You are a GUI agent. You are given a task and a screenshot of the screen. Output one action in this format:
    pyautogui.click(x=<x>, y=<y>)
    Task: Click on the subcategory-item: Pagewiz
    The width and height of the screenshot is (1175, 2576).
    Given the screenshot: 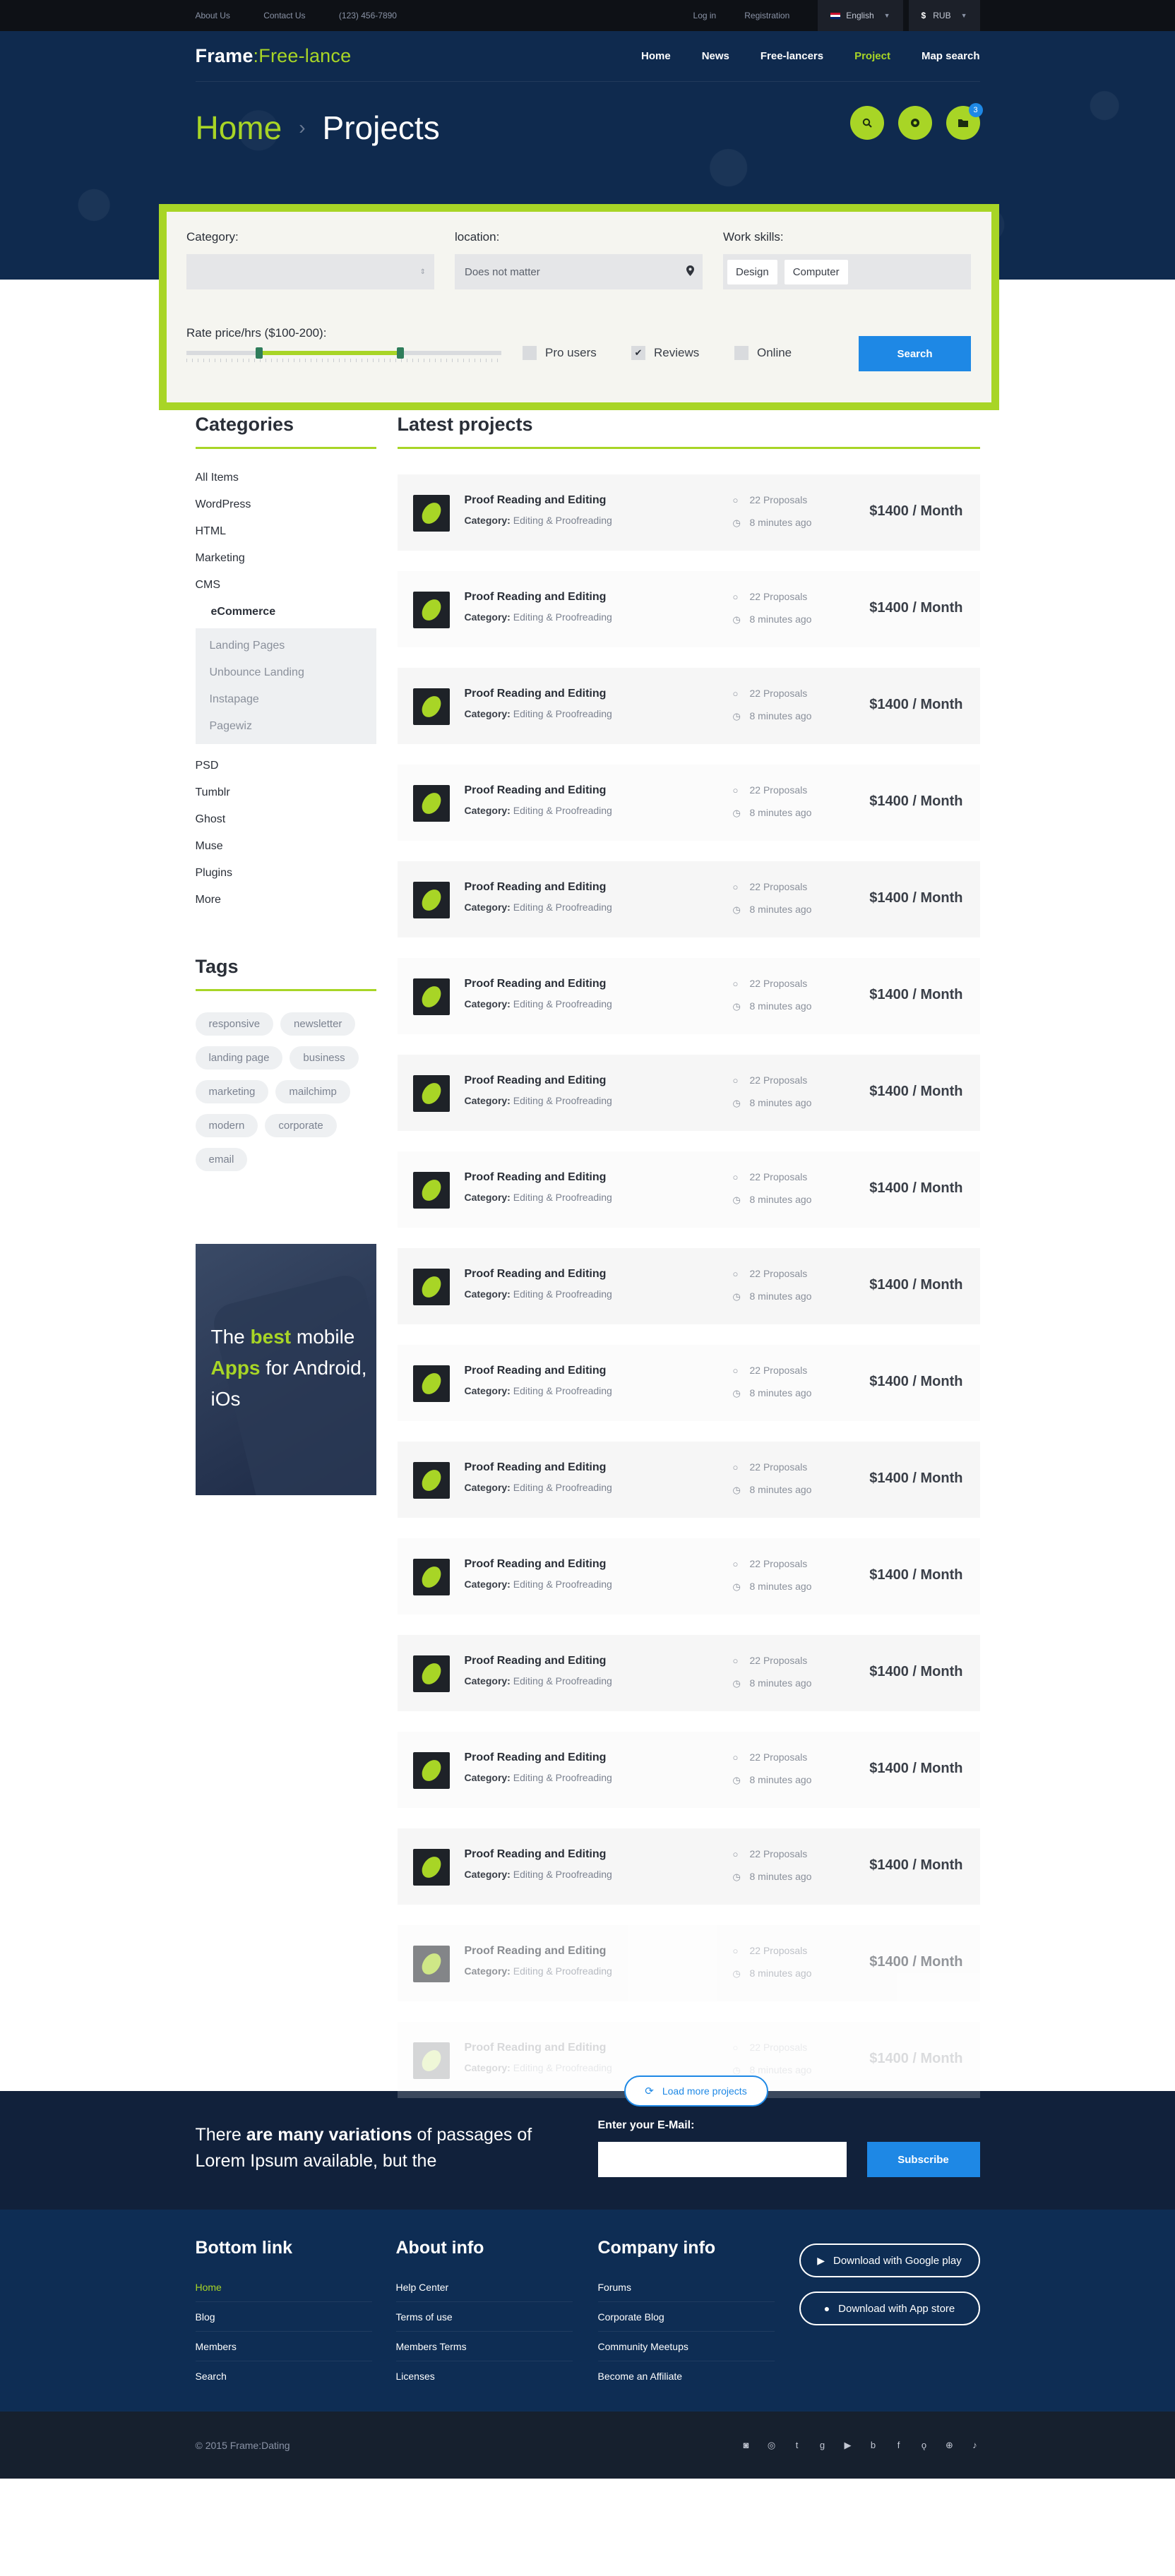 What is the action you would take?
    pyautogui.click(x=293, y=726)
    